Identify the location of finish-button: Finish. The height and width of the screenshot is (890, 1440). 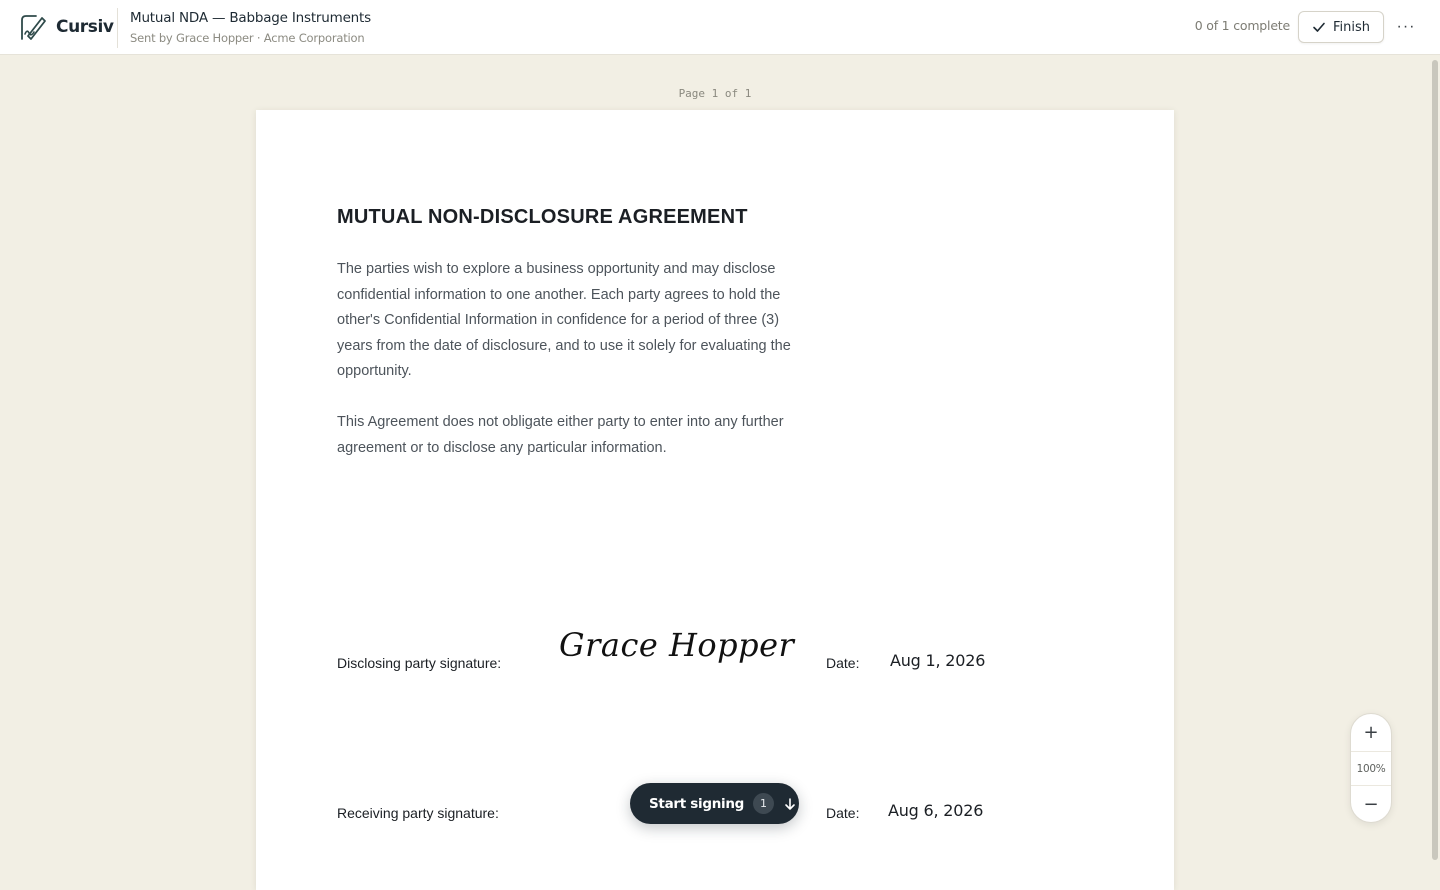
(1341, 27).